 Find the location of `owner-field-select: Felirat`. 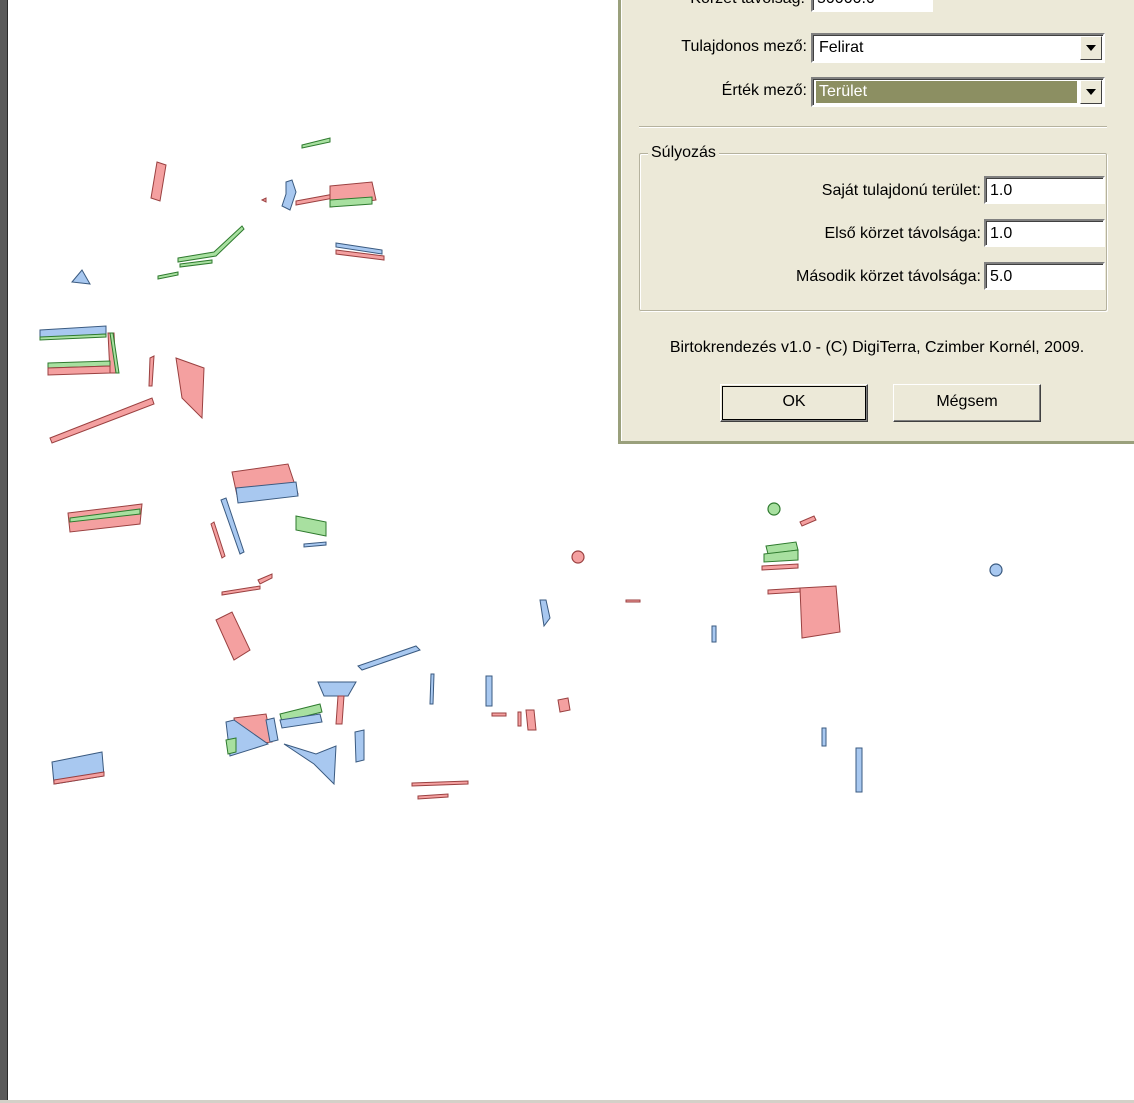

owner-field-select: Felirat is located at coordinates (958, 48).